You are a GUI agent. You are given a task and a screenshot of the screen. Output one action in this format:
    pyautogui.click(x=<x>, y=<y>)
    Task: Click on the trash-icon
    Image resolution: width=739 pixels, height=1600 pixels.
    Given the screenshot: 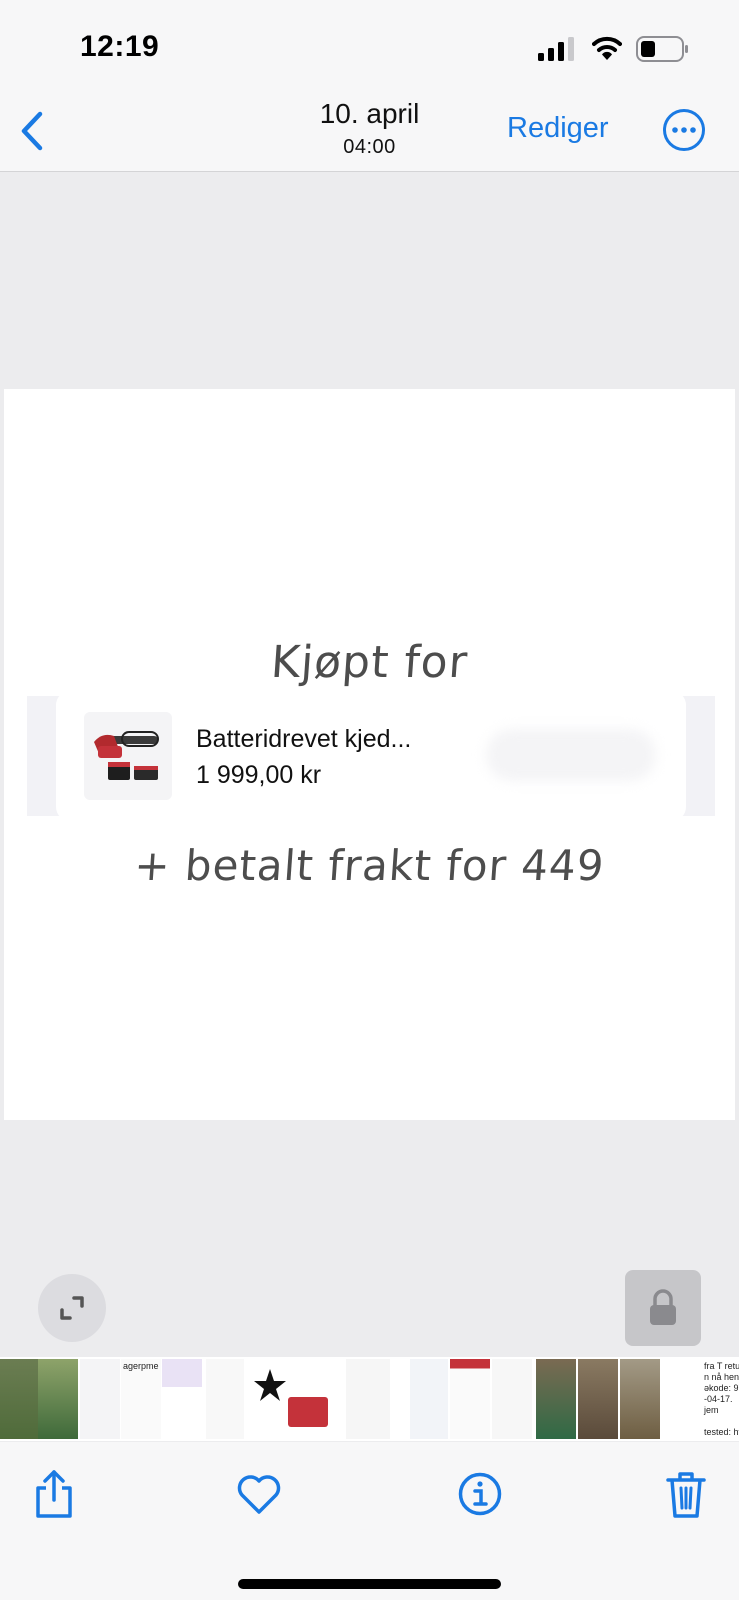 What is the action you would take?
    pyautogui.click(x=686, y=1494)
    